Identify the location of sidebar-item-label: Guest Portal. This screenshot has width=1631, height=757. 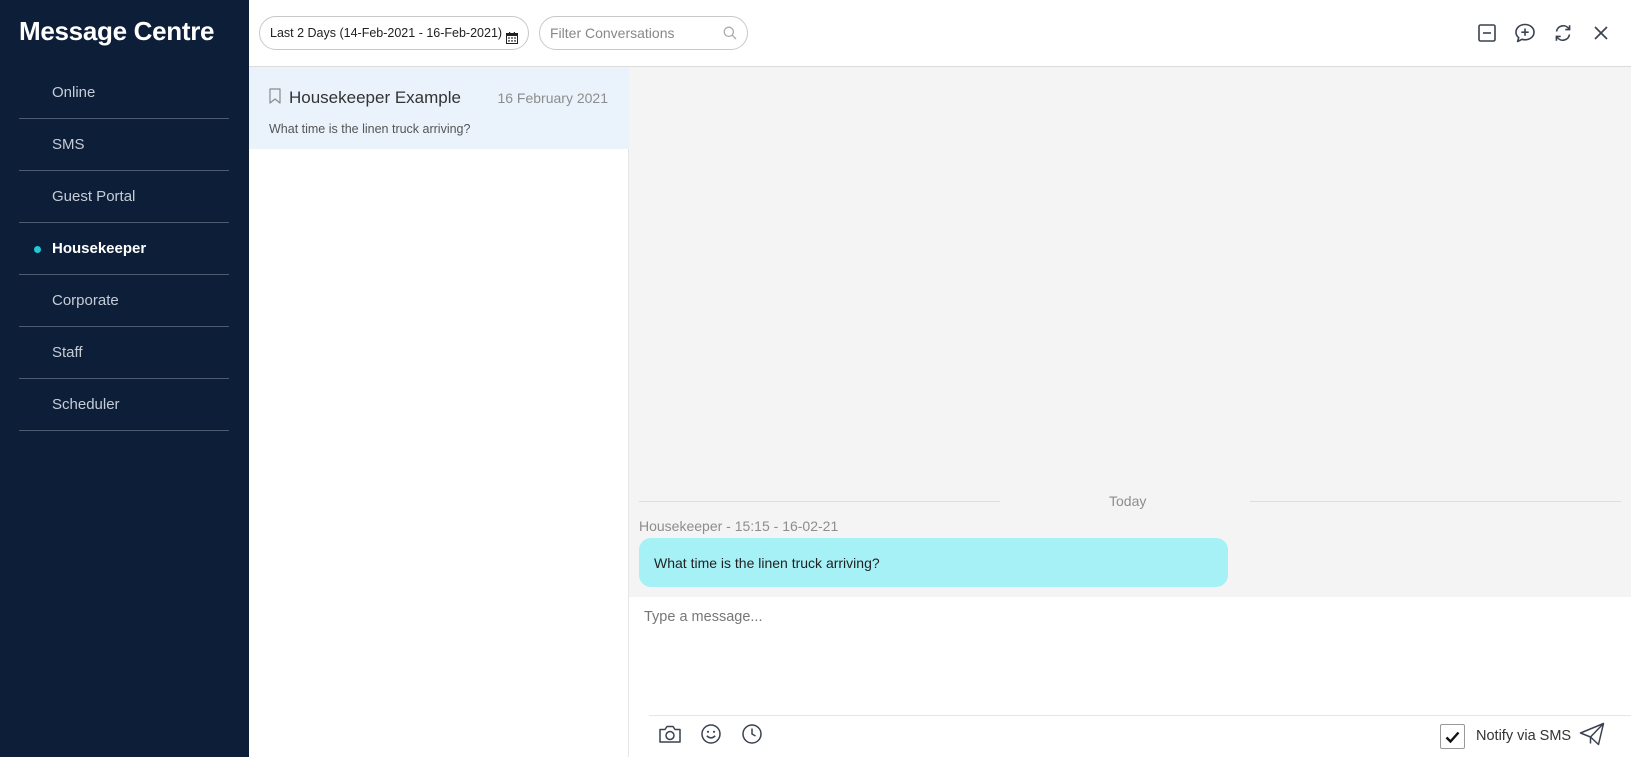
(94, 196).